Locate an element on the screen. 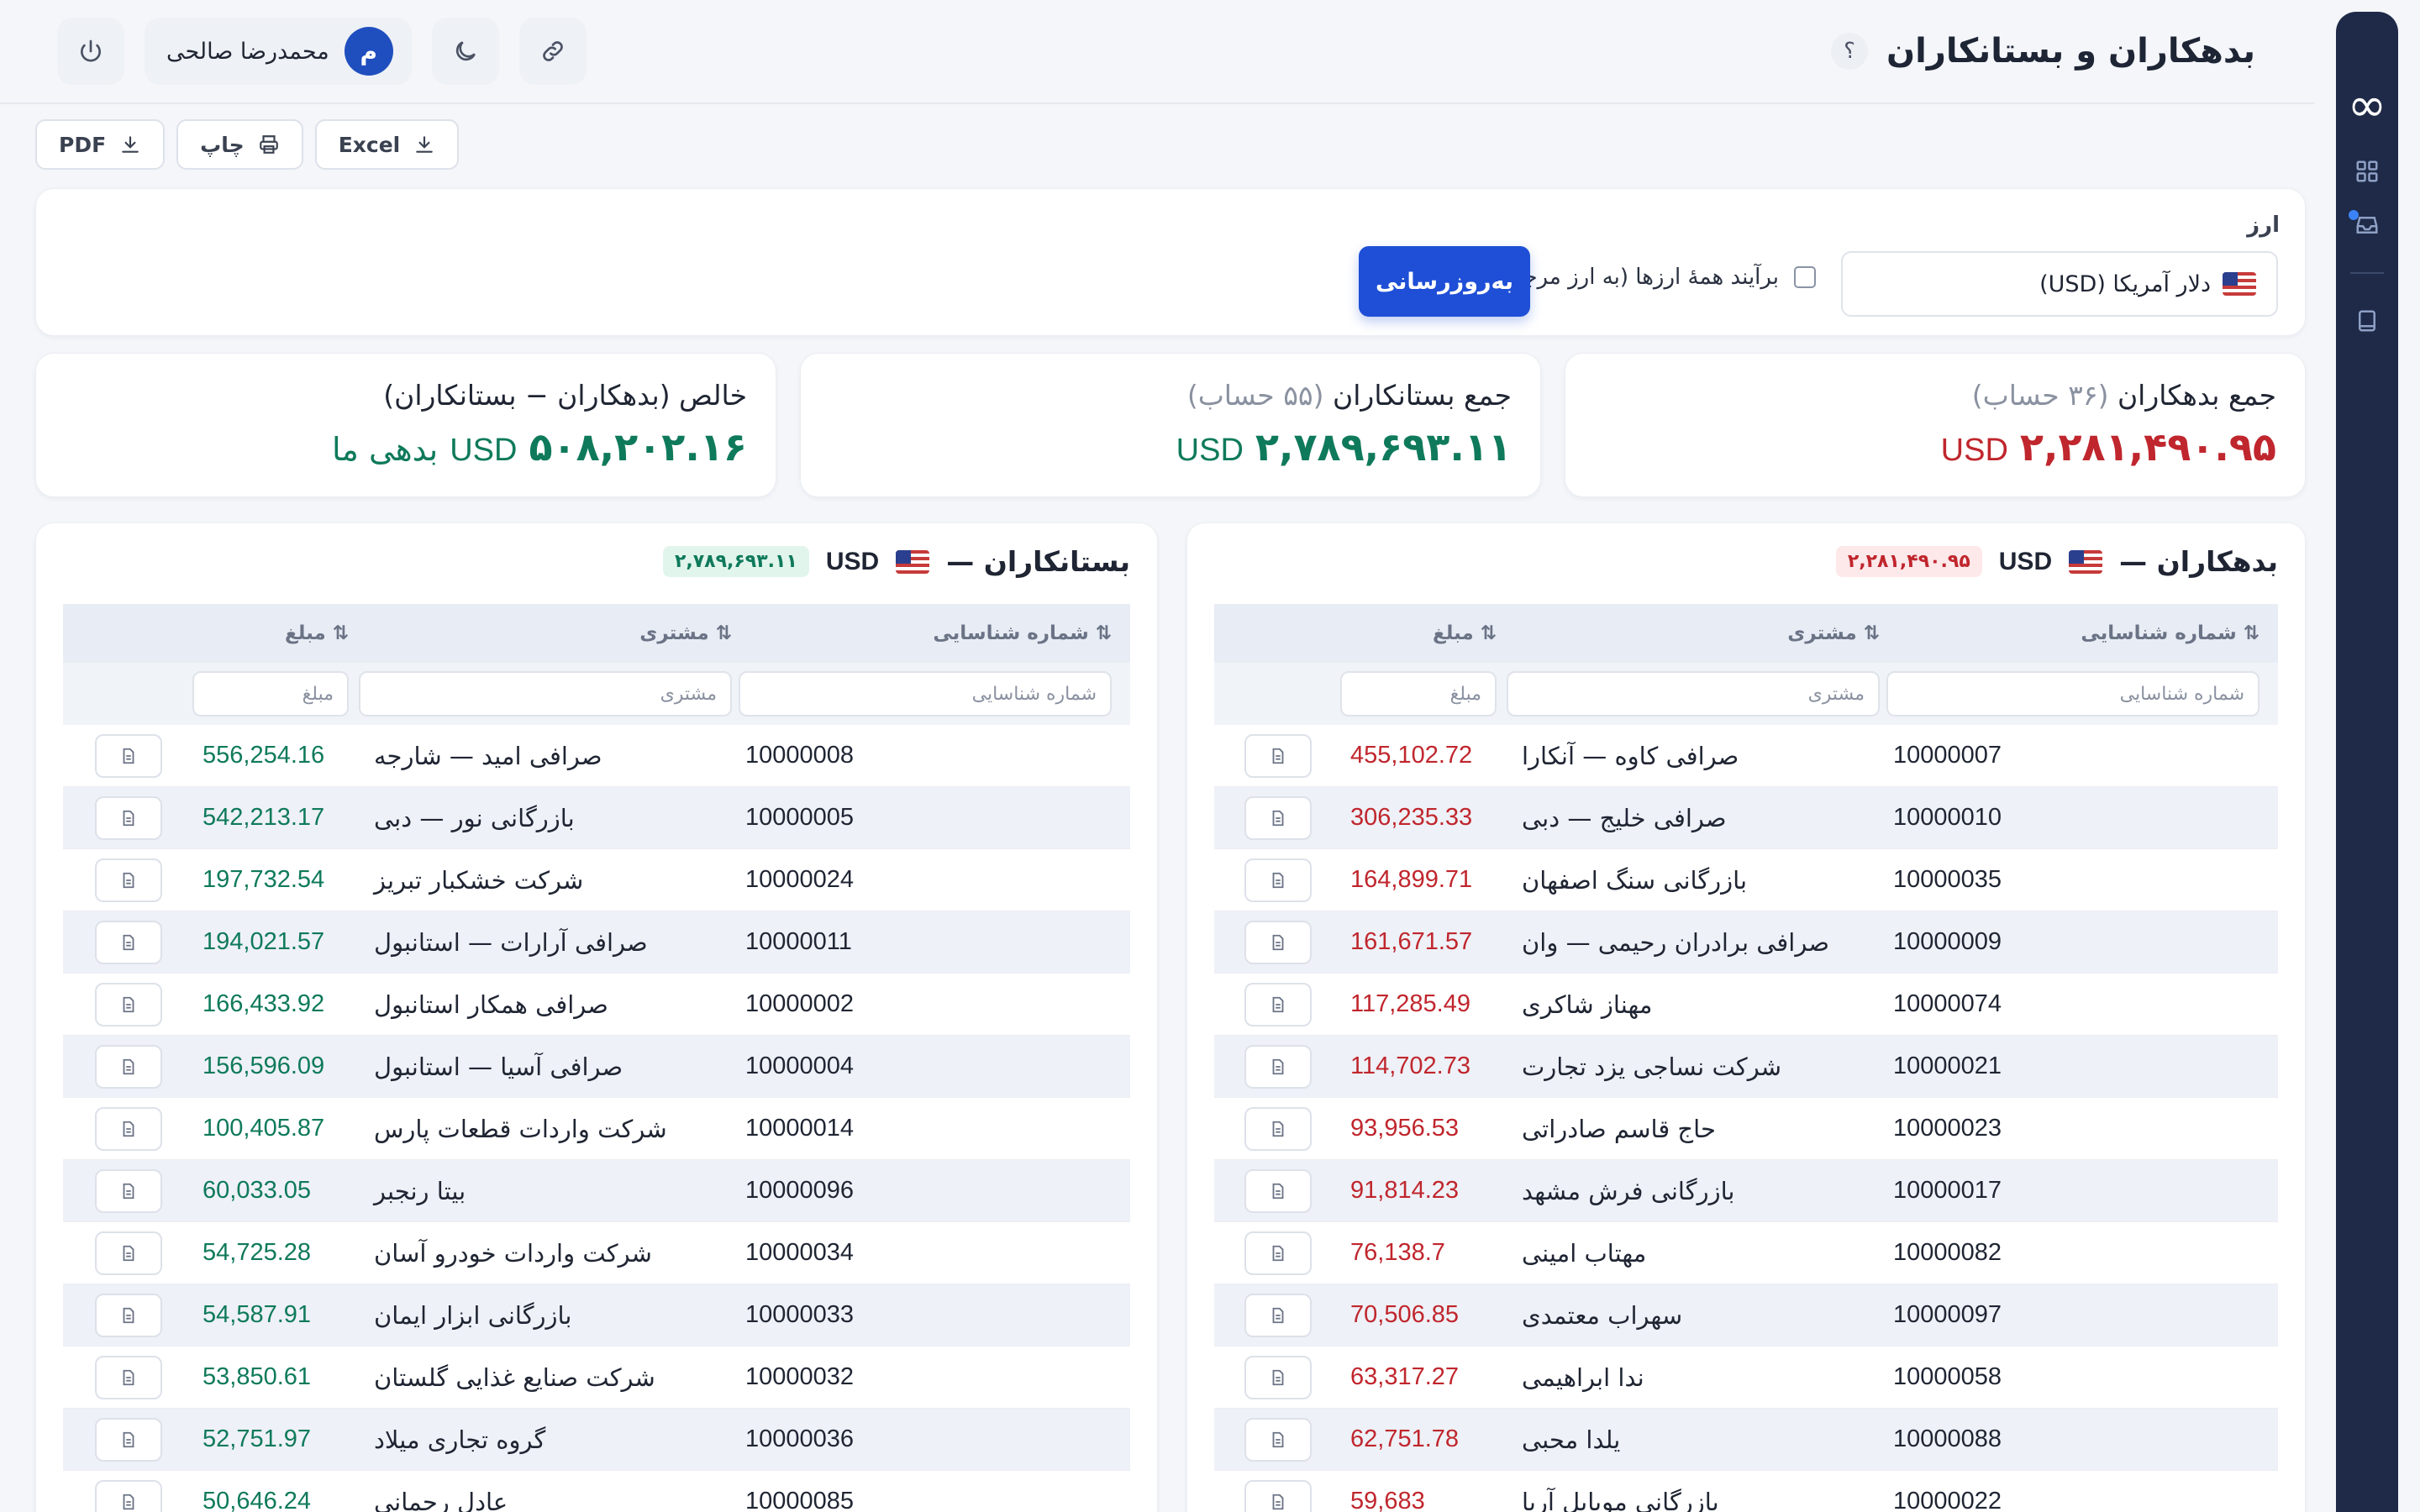  table-row: 10000004 صرافی آسیا — استانبول 156,596.09 is located at coordinates (597, 1067).